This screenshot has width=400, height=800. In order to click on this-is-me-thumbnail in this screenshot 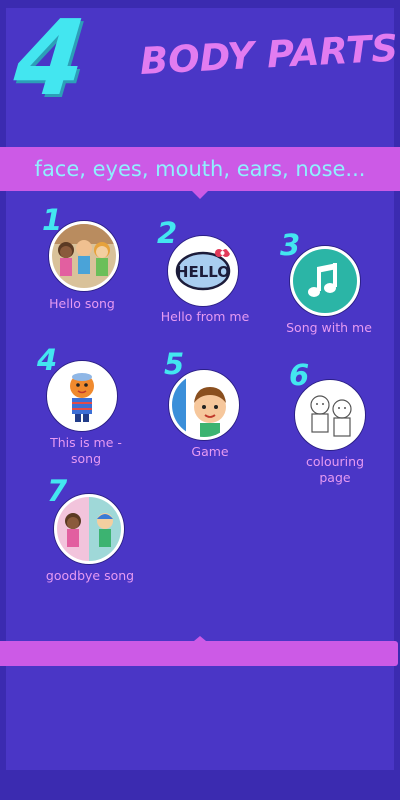, I will do `click(82, 396)`.